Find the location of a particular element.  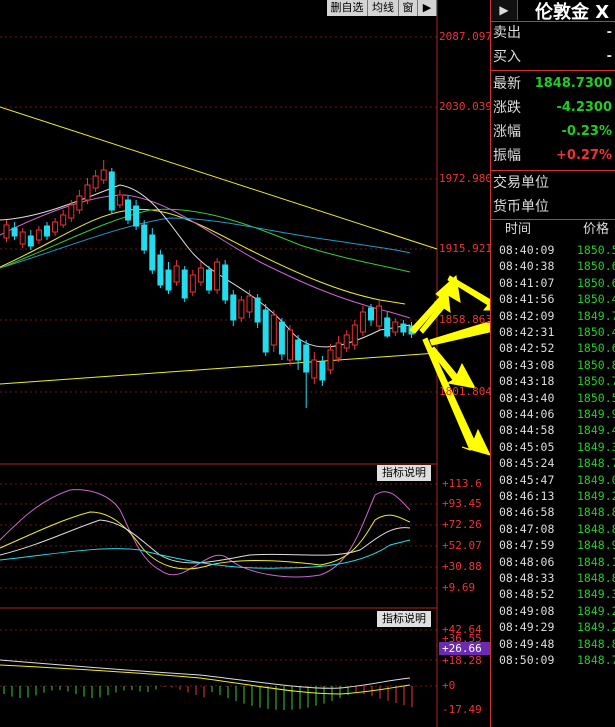

indicator-axis-label: +18.28 is located at coordinates (462, 660).